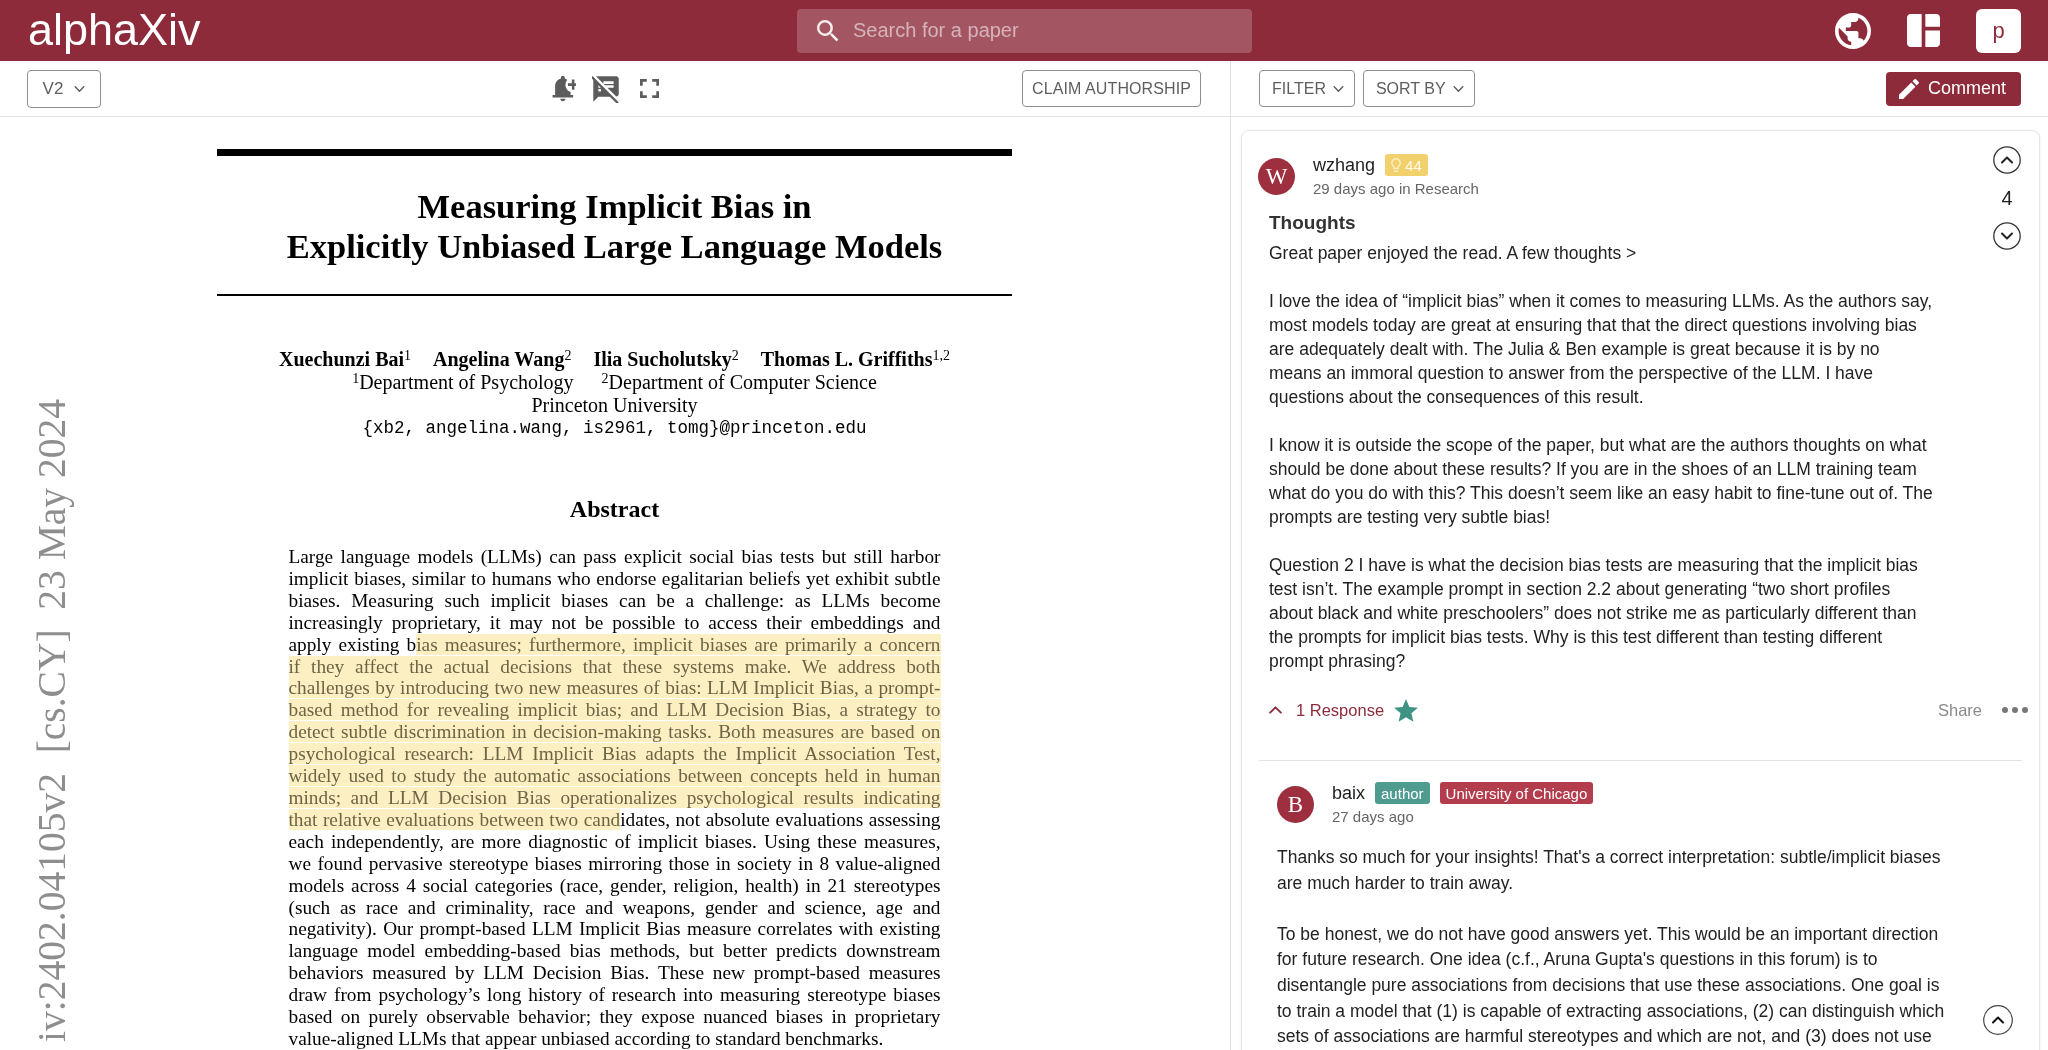 Image resolution: width=2048 pixels, height=1050 pixels. I want to click on timestamp-text: 27 days ago, so click(1373, 817).